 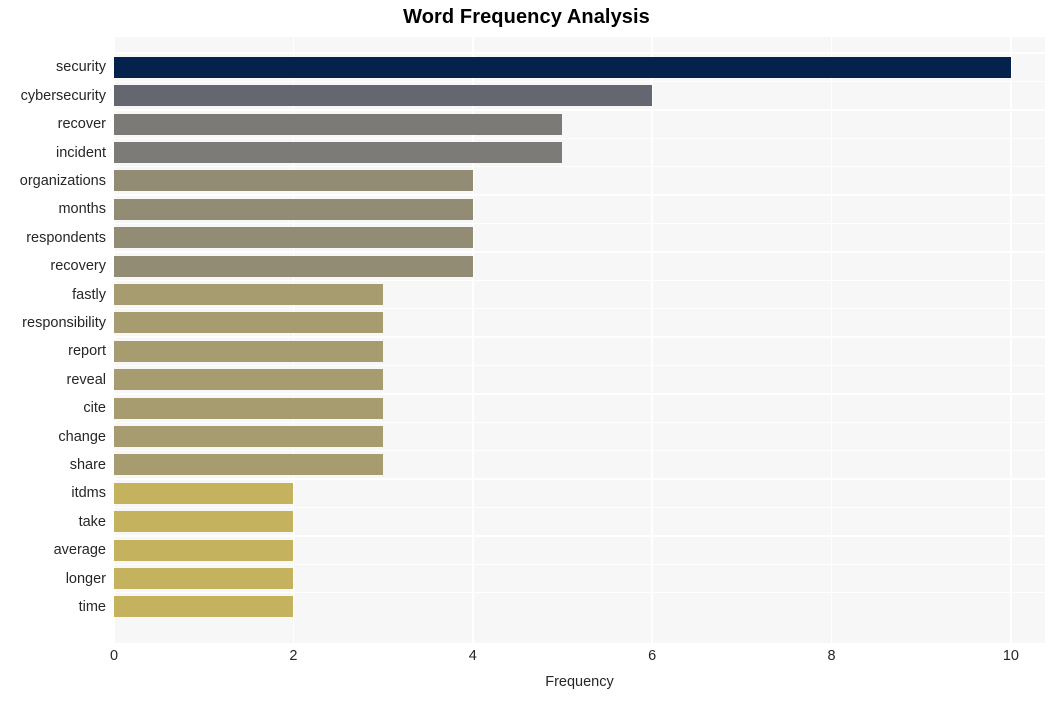 I want to click on y-tick-label: fastly, so click(x=89, y=294).